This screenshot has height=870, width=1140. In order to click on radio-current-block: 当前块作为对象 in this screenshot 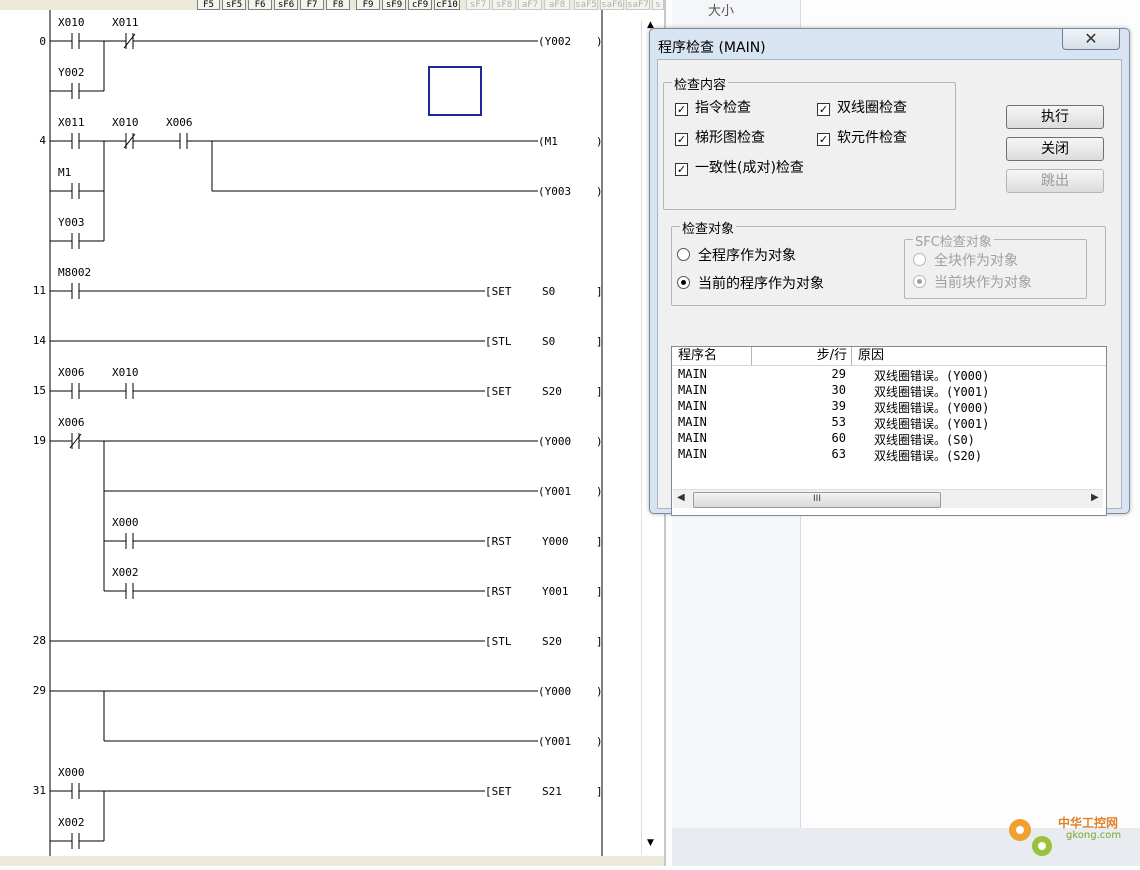, I will do `click(972, 282)`.